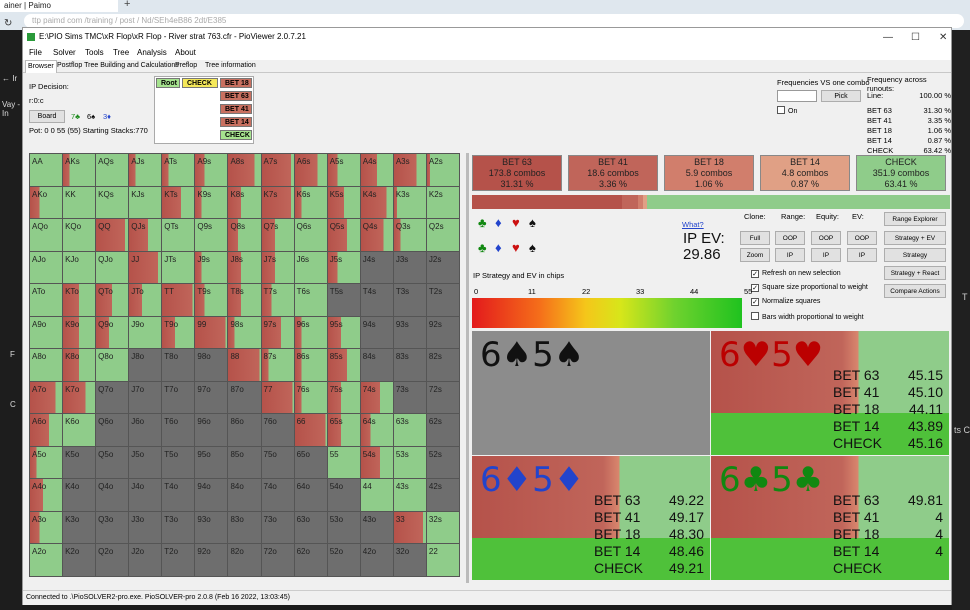 The image size is (970, 610). What do you see at coordinates (46, 365) in the screenshot?
I see `hand-cell: A8o` at bounding box center [46, 365].